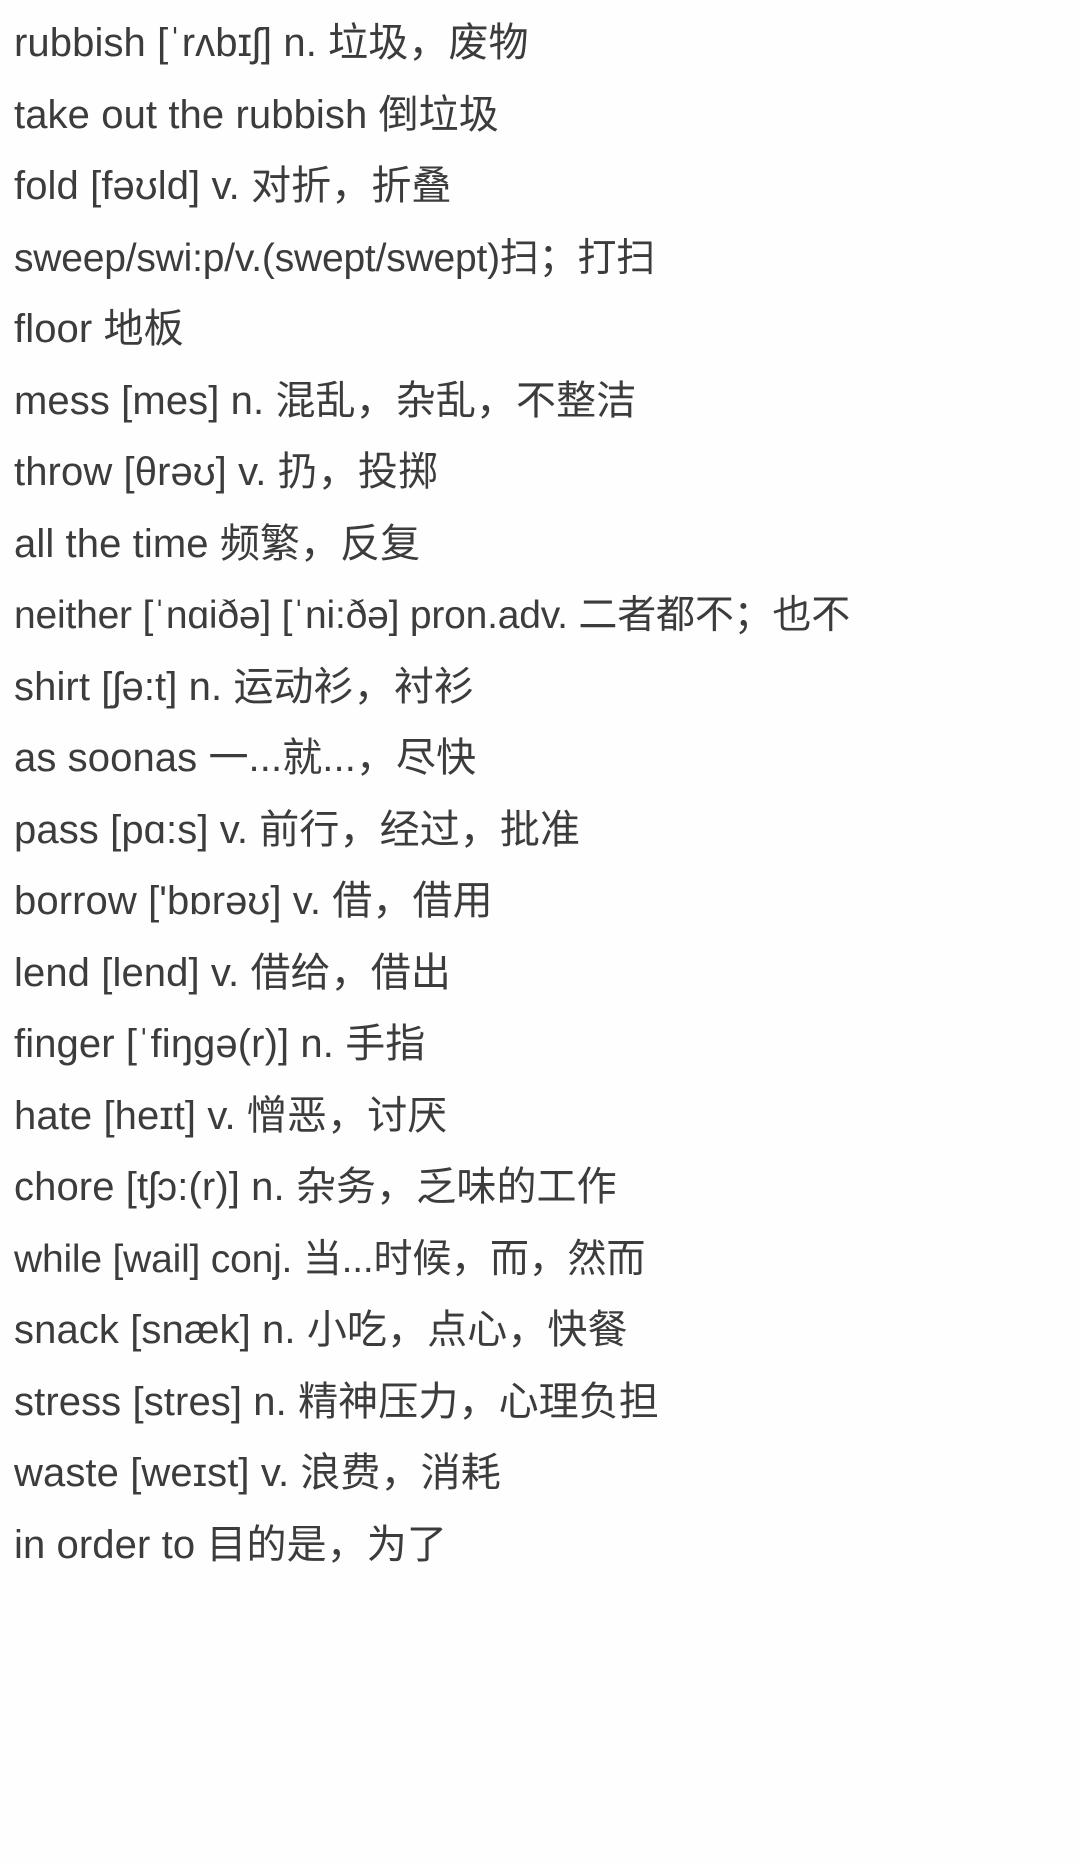 This screenshot has width=1080, height=1863. What do you see at coordinates (217, 543) in the screenshot?
I see `vocabulary-entry: all the time 频繁，反复` at bounding box center [217, 543].